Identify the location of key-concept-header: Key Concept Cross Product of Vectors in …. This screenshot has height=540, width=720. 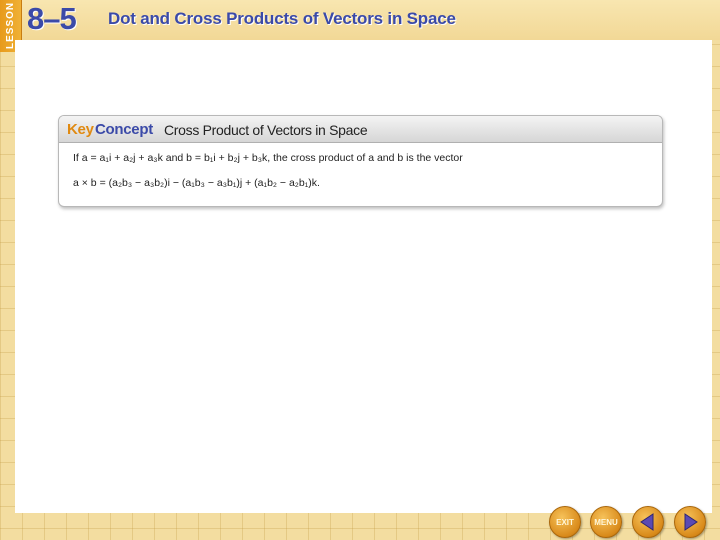
(360, 129).